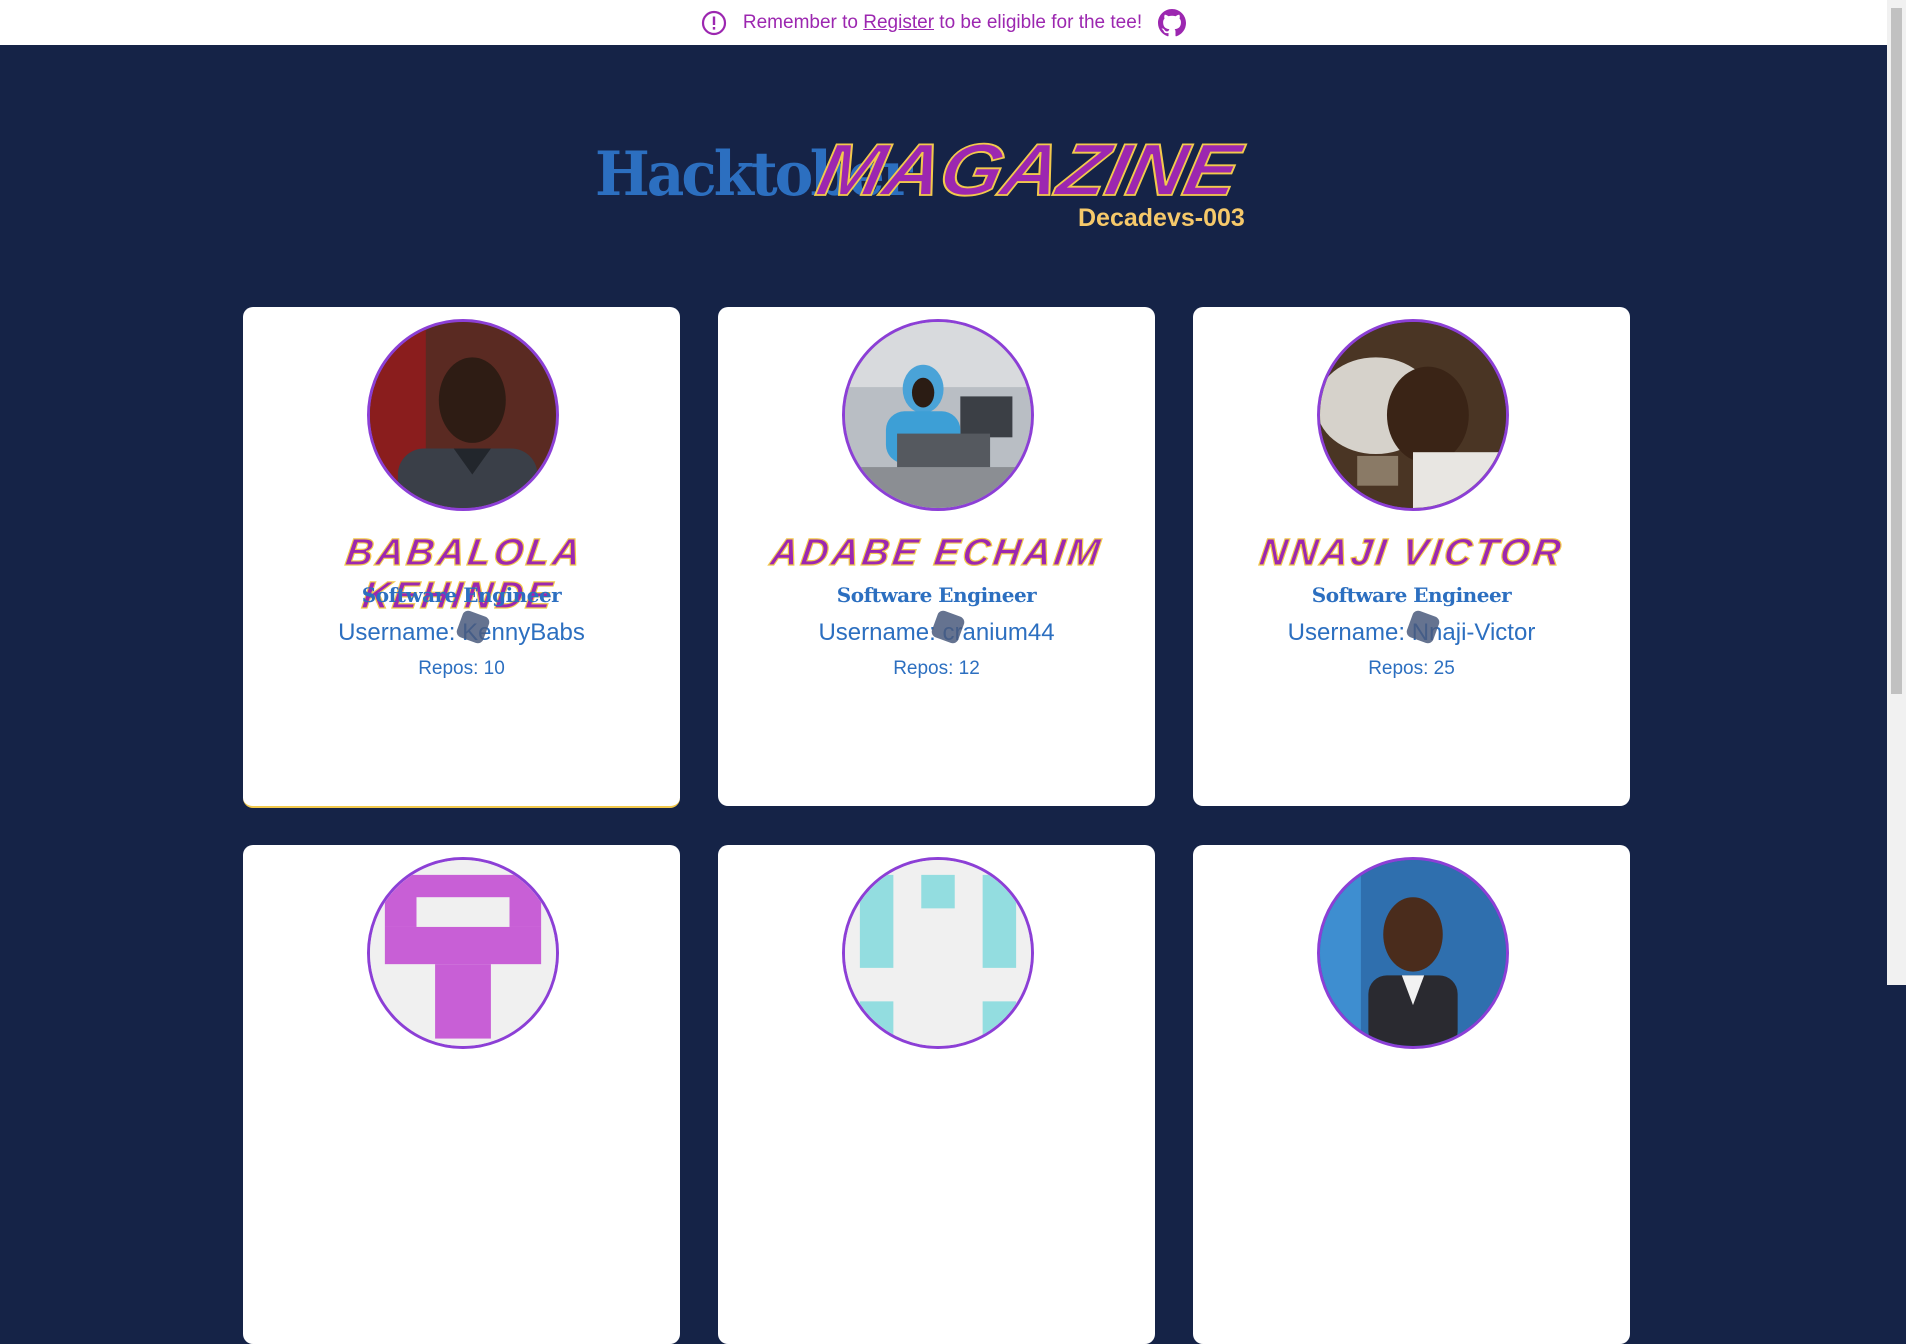  I want to click on profile-name: ADABE ECHAIM, so click(936, 552).